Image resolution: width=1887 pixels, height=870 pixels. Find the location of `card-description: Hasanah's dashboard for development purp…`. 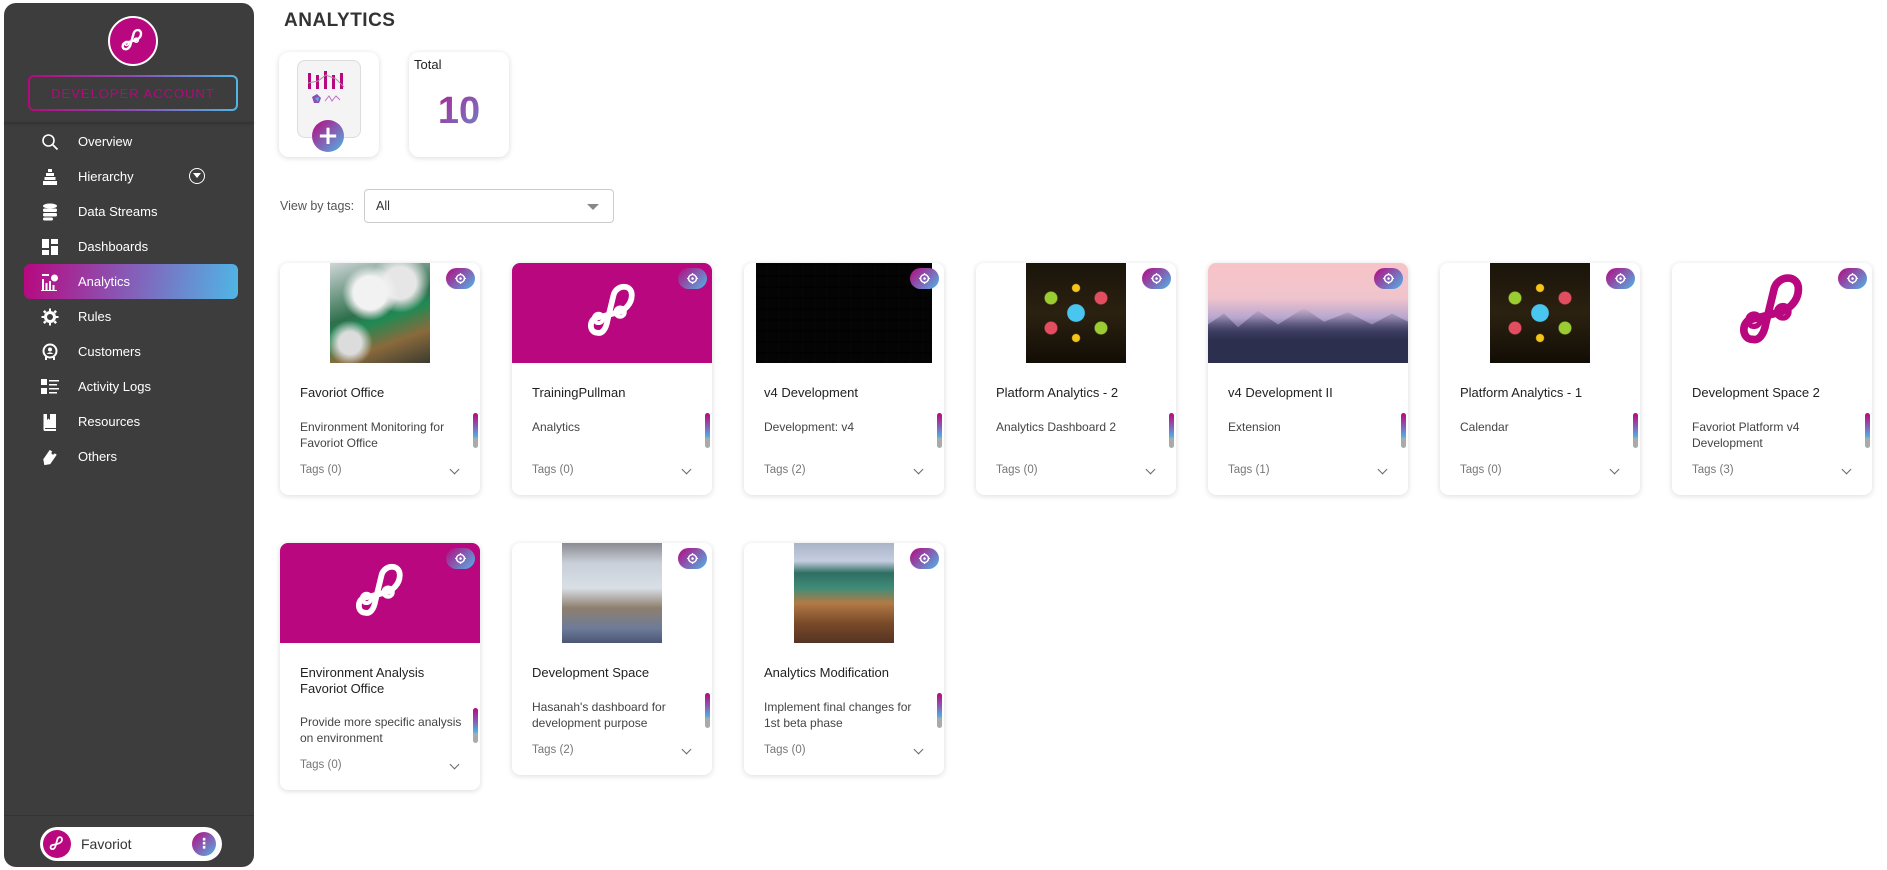

card-description: Hasanah's dashboard for development purp… is located at coordinates (599, 715).